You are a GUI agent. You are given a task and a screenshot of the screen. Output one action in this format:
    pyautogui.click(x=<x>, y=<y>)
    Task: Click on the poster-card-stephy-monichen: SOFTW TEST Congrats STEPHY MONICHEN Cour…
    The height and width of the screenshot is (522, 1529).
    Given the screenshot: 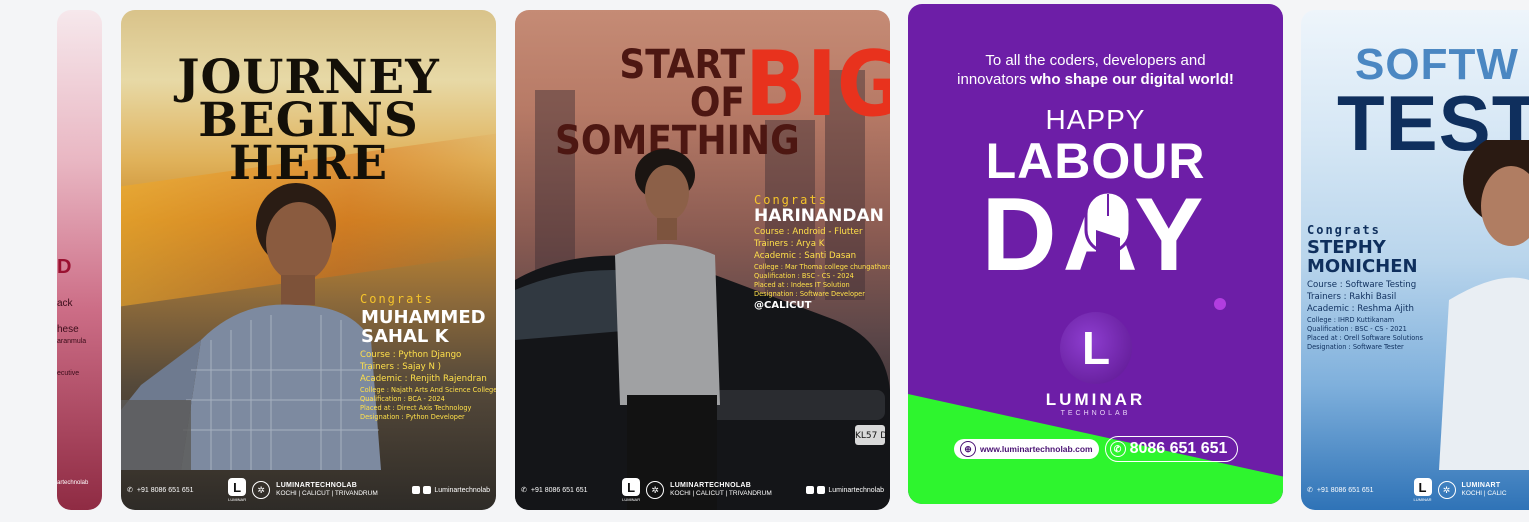 What is the action you would take?
    pyautogui.click(x=1415, y=260)
    